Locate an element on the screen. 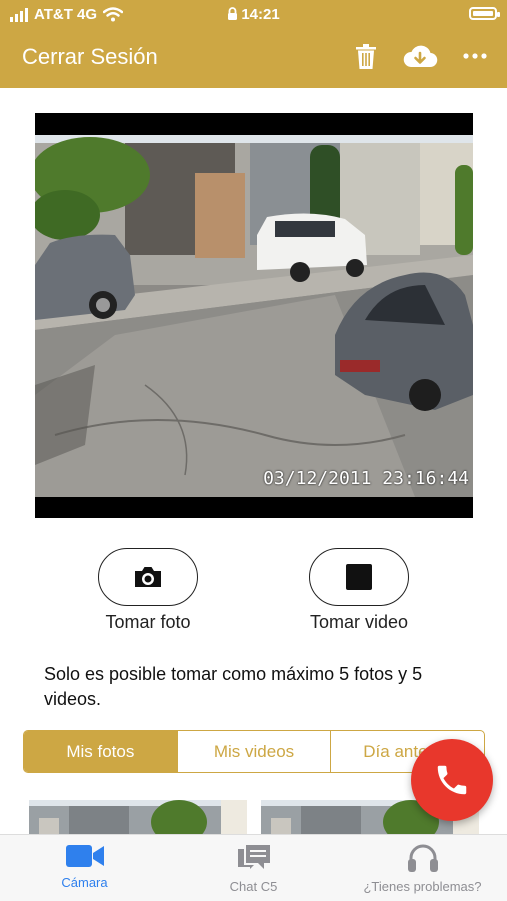 This screenshot has width=507, height=901. phone-icon is located at coordinates (452, 780).